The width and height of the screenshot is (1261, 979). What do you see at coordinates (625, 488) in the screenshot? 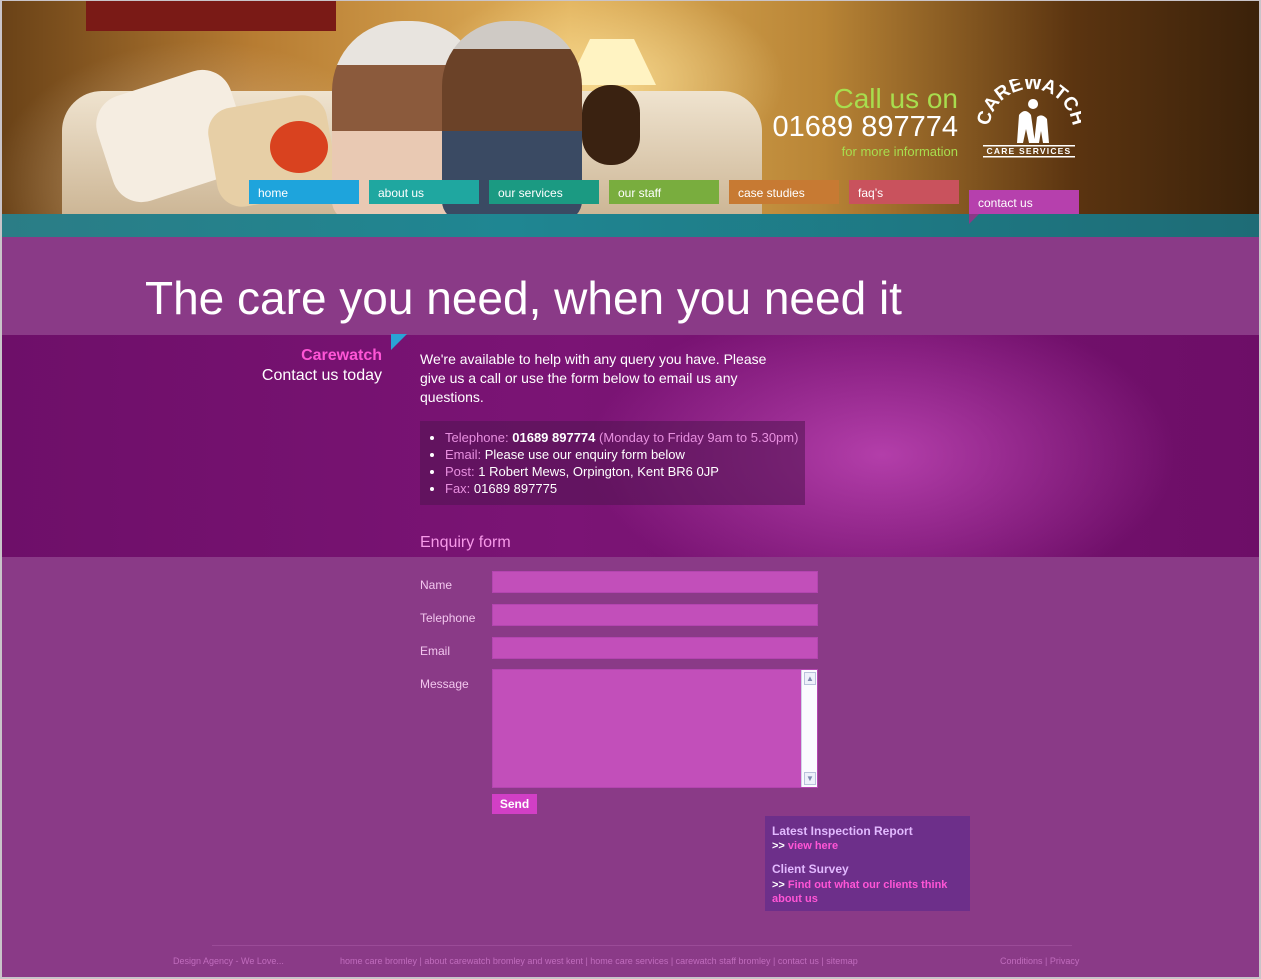
I see `contact-fax: Fax: 01689 897775` at bounding box center [625, 488].